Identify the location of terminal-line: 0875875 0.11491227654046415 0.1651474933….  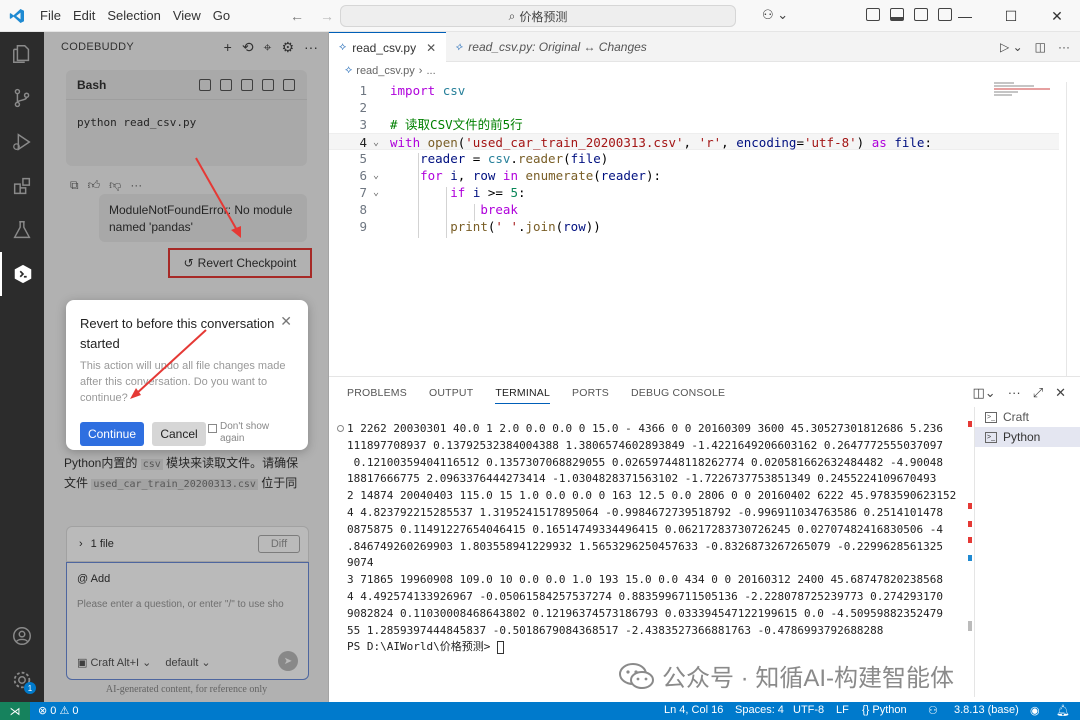
(645, 529).